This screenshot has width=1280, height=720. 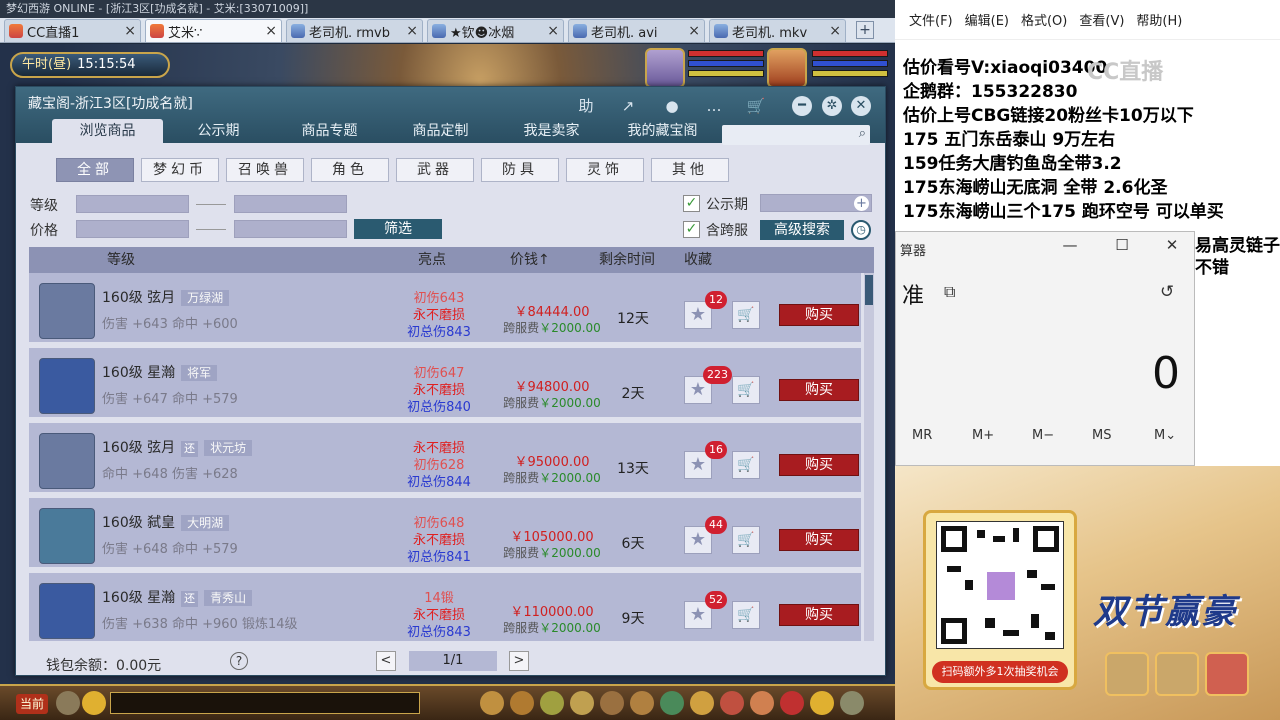 What do you see at coordinates (94, 703) in the screenshot?
I see `emoji-icon` at bounding box center [94, 703].